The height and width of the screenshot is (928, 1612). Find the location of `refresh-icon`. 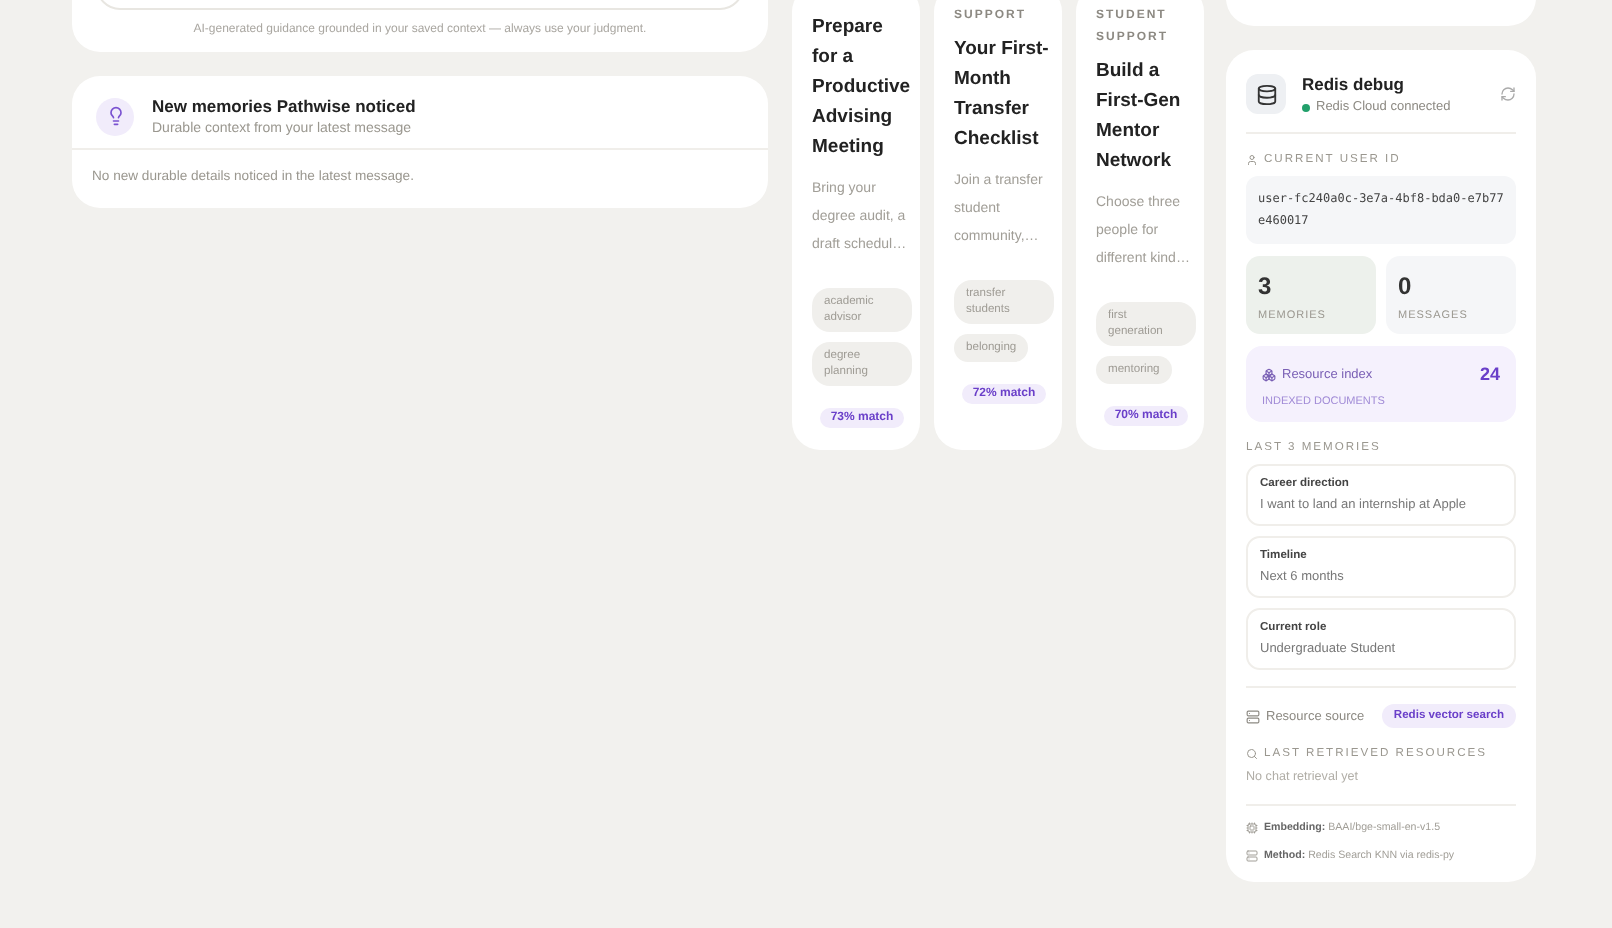

refresh-icon is located at coordinates (1508, 94).